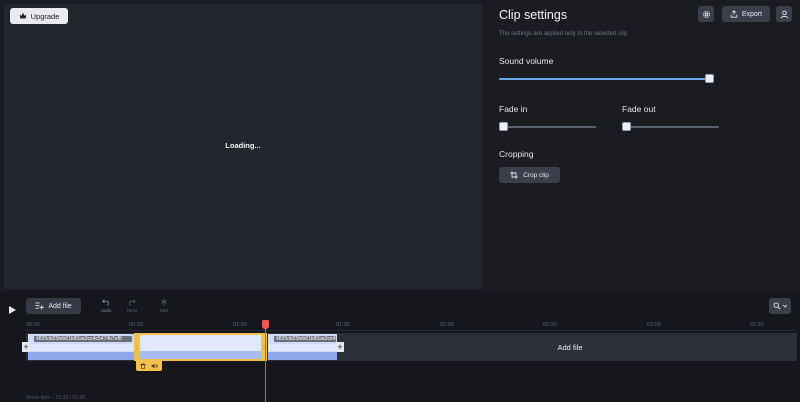  I want to click on add-file-button: Add file, so click(53, 306).